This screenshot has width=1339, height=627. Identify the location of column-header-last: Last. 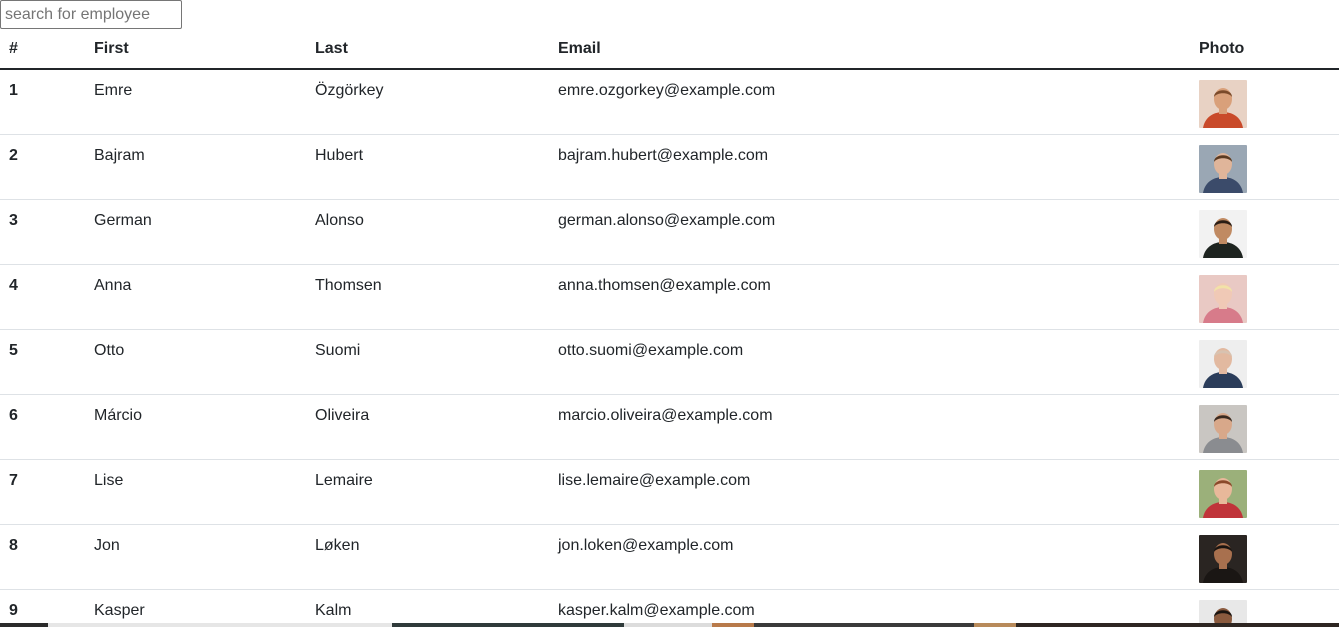
(427, 50).